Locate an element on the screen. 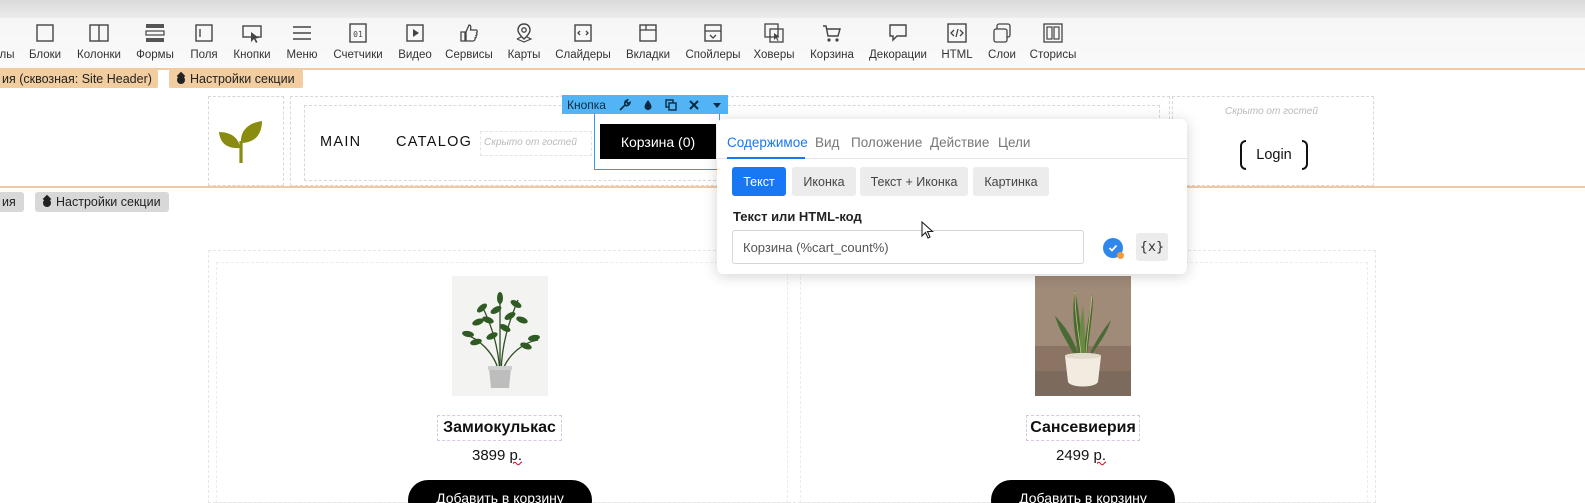  toolbar-item-hovers: Ховеры is located at coordinates (774, 43).